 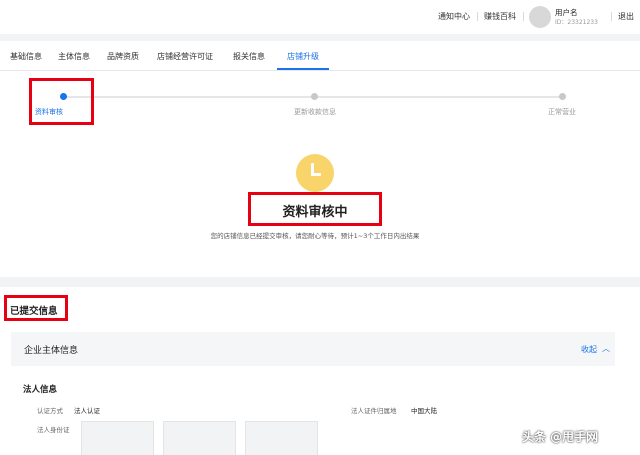 What do you see at coordinates (454, 16) in the screenshot?
I see `notification-center-link: 通知中心` at bounding box center [454, 16].